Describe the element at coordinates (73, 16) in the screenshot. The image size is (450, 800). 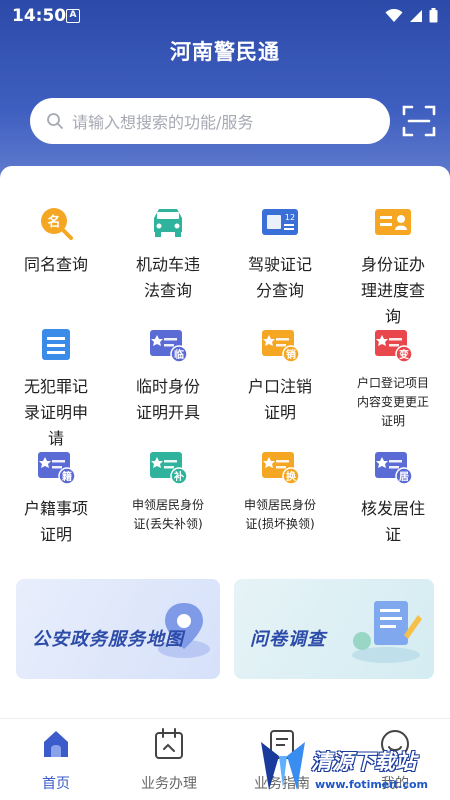
I see `notification-a-icon: A` at that location.